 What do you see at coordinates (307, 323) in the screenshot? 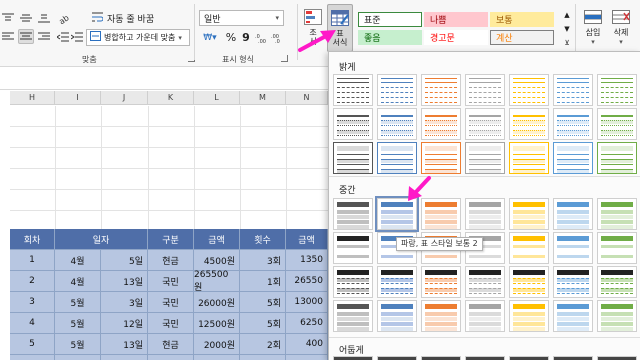
I see `table-cell: 6250` at bounding box center [307, 323].